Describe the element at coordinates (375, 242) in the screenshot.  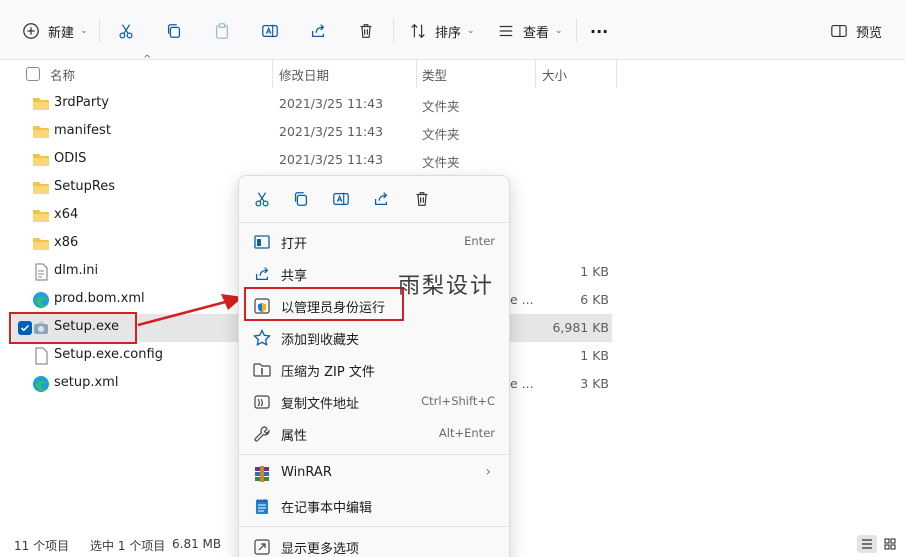
I see `menu-item-open: 打开 Enter` at that location.